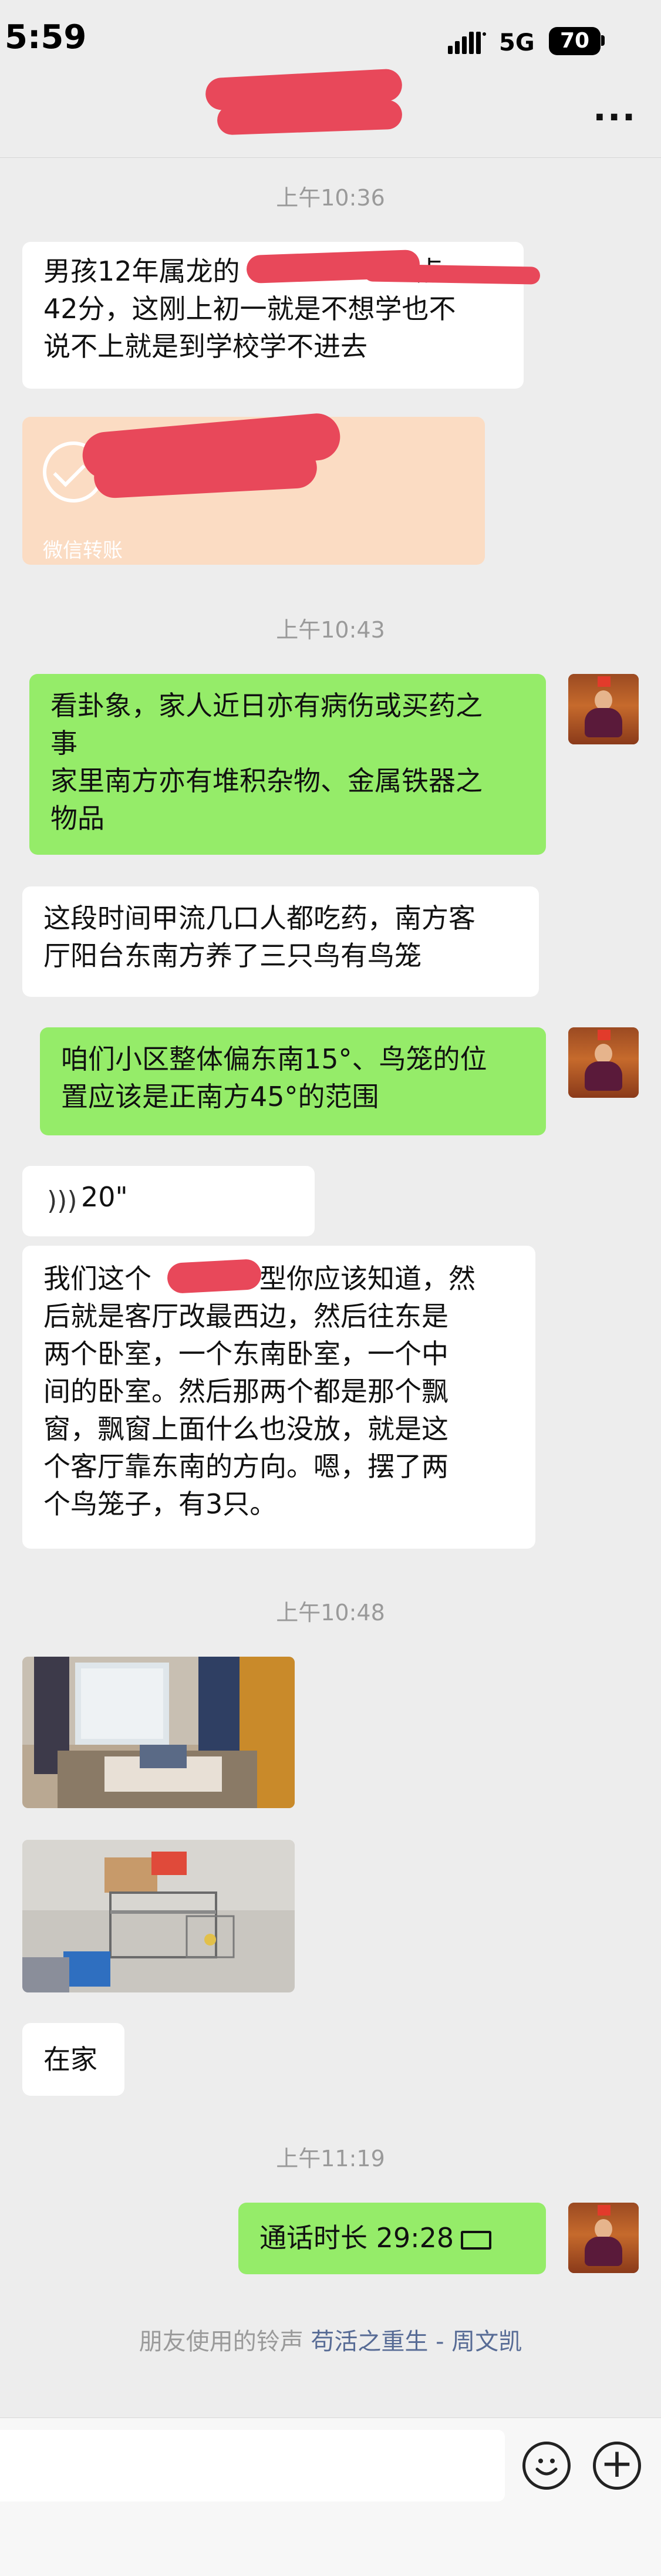 The width and height of the screenshot is (661, 2576). Describe the element at coordinates (245, 1316) in the screenshot. I see `message-line: 后就是客厅改最西边，然后往东是` at that location.